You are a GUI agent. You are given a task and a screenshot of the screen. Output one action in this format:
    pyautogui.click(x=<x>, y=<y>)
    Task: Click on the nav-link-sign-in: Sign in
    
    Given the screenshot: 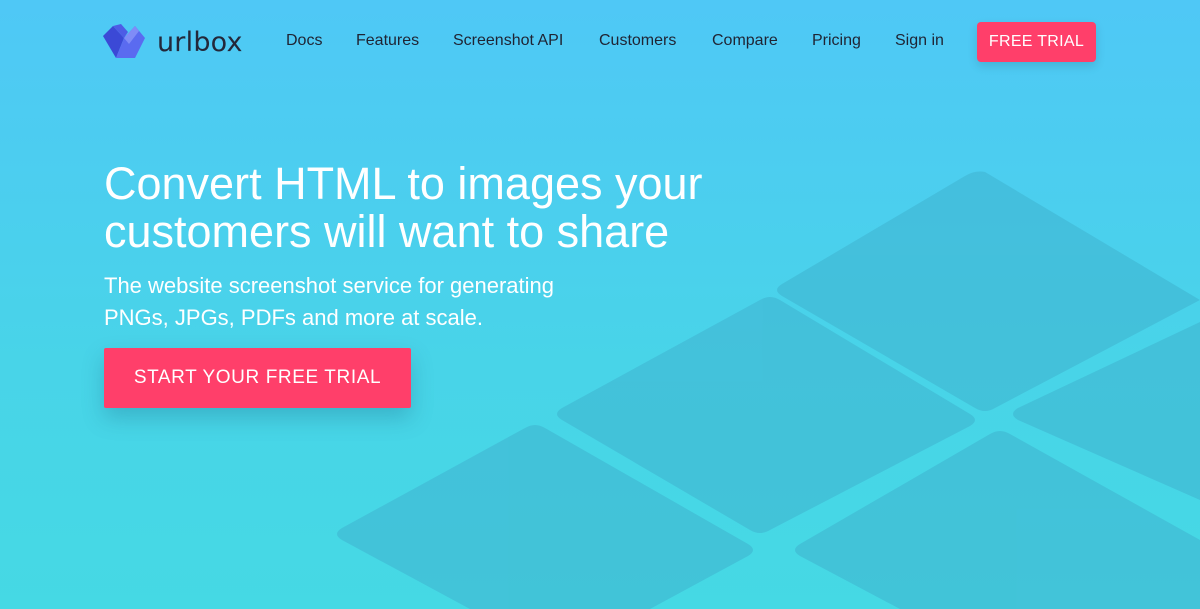 What is the action you would take?
    pyautogui.click(x=919, y=41)
    